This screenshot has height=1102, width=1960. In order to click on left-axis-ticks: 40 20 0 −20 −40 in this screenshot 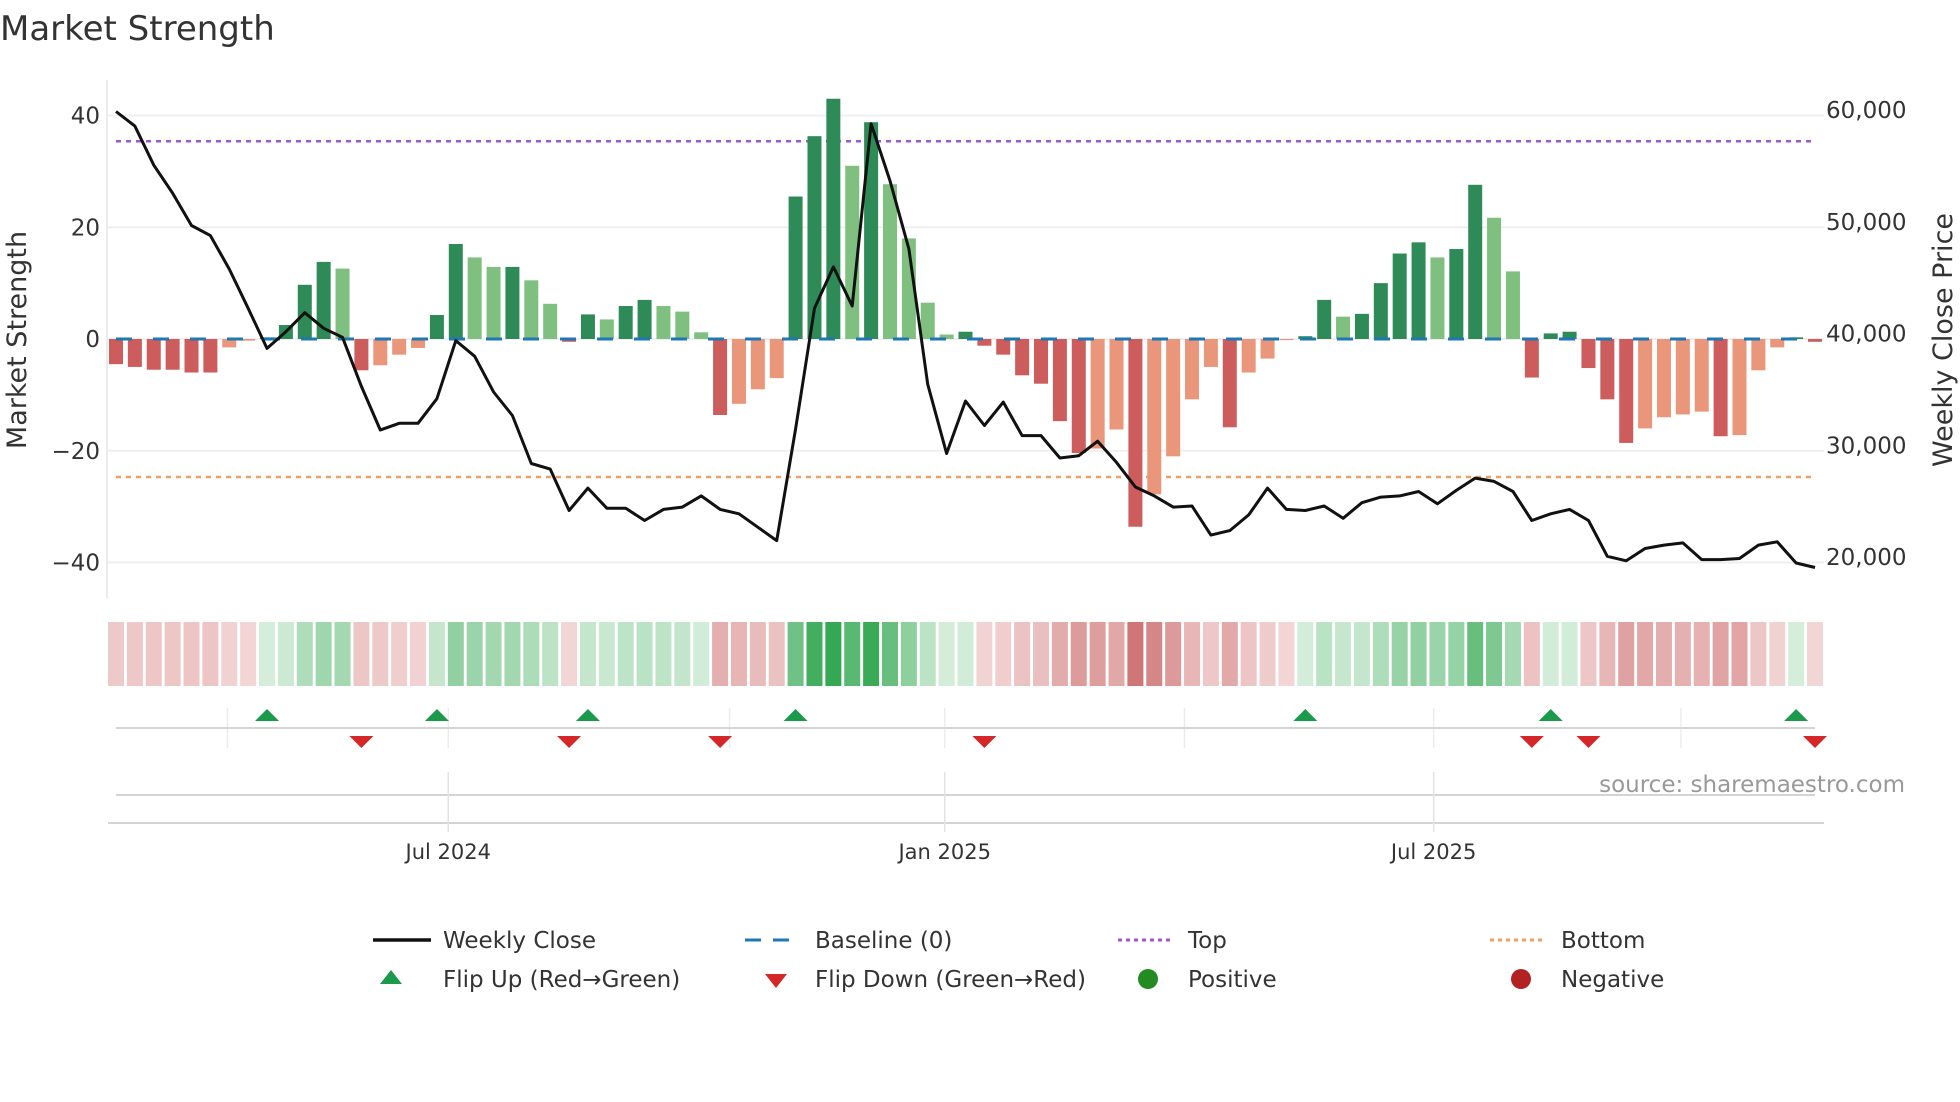, I will do `click(75, 340)`.